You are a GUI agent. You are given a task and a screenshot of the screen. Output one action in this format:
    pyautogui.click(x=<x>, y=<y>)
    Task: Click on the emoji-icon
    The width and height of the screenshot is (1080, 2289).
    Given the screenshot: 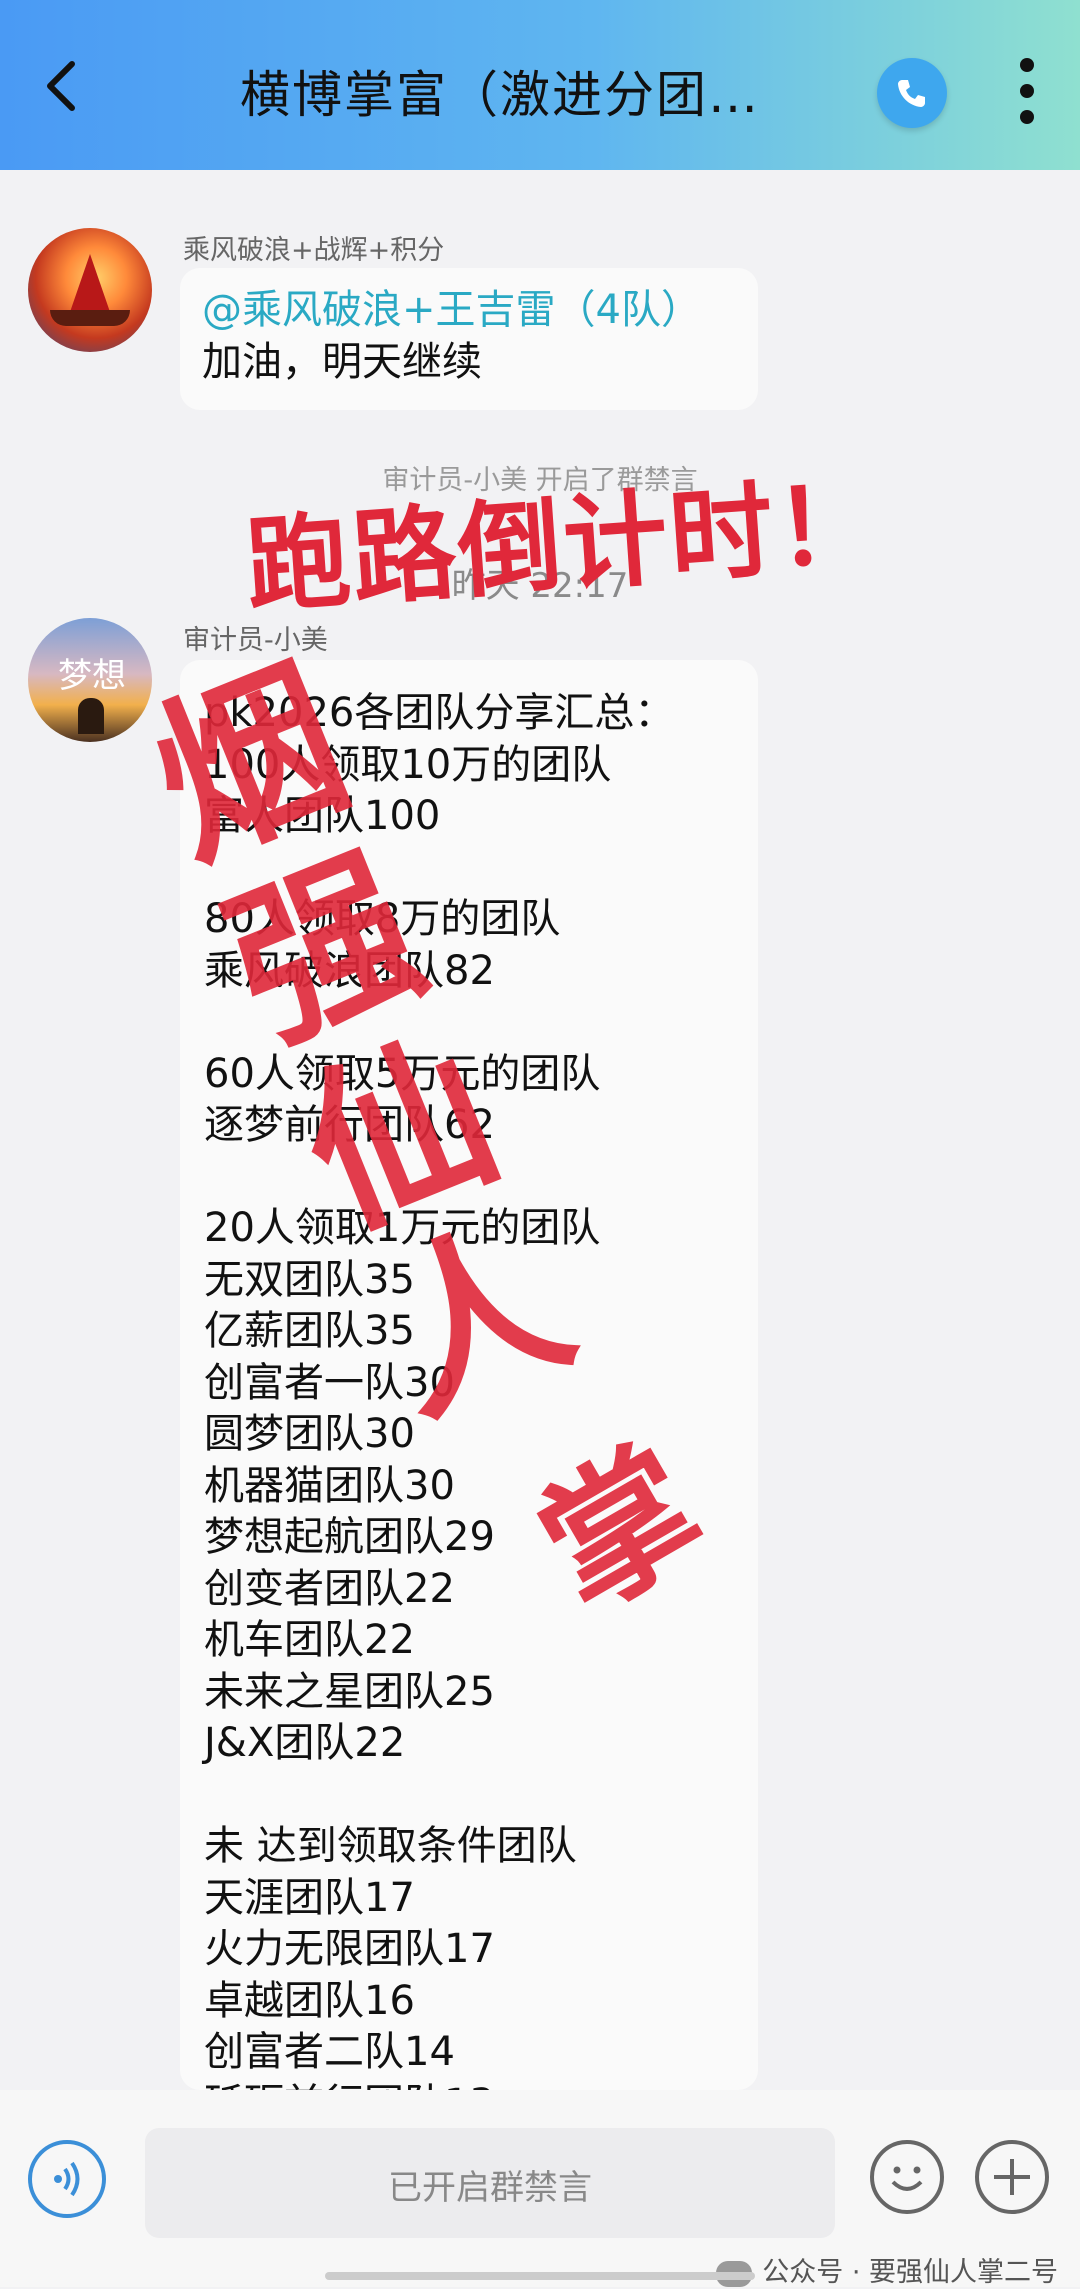 What is the action you would take?
    pyautogui.click(x=907, y=2177)
    